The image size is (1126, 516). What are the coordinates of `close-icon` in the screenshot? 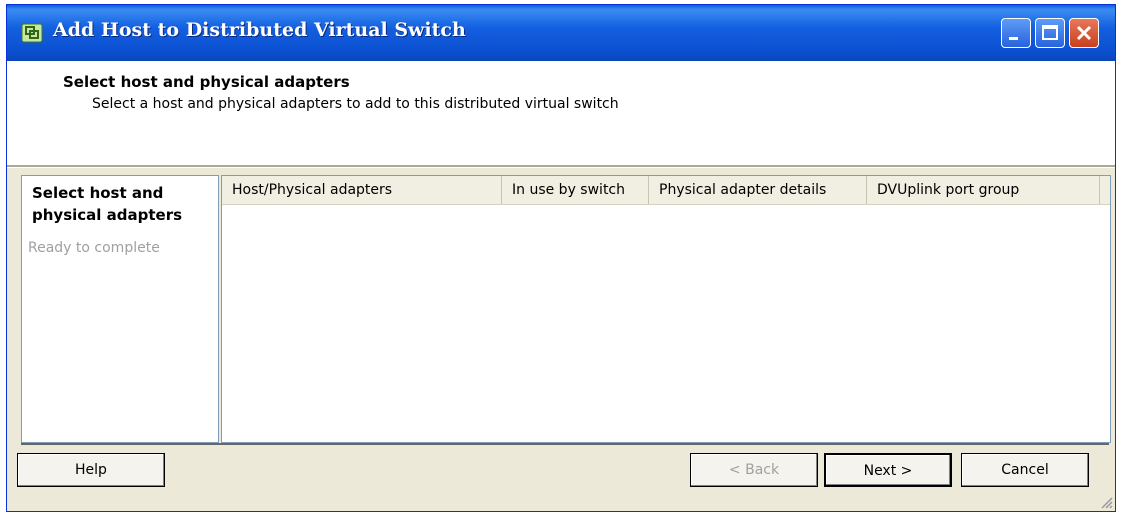 It's located at (1084, 33).